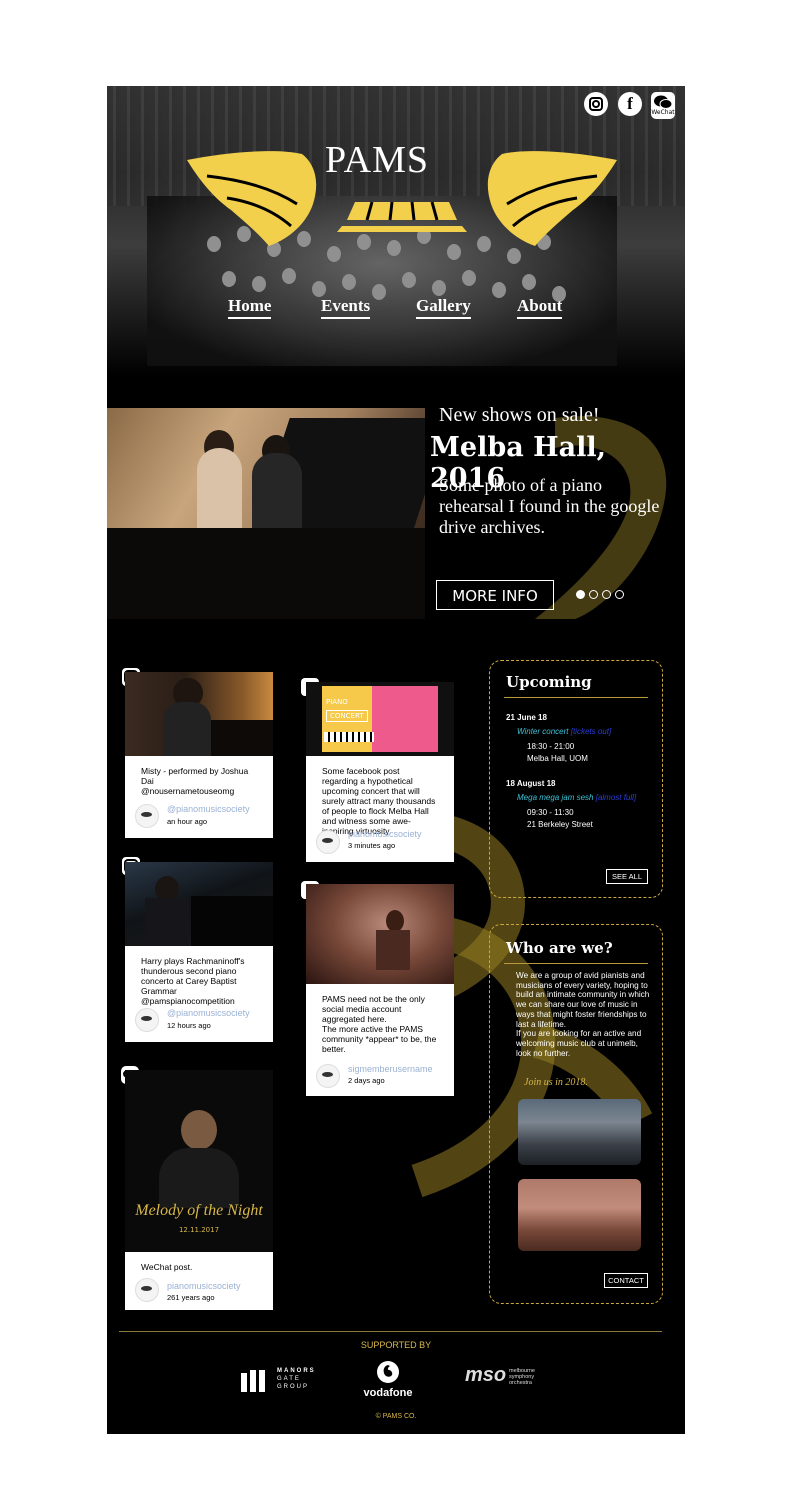 The height and width of the screenshot is (1512, 794). I want to click on post-time: 12 hours ago, so click(189, 1025).